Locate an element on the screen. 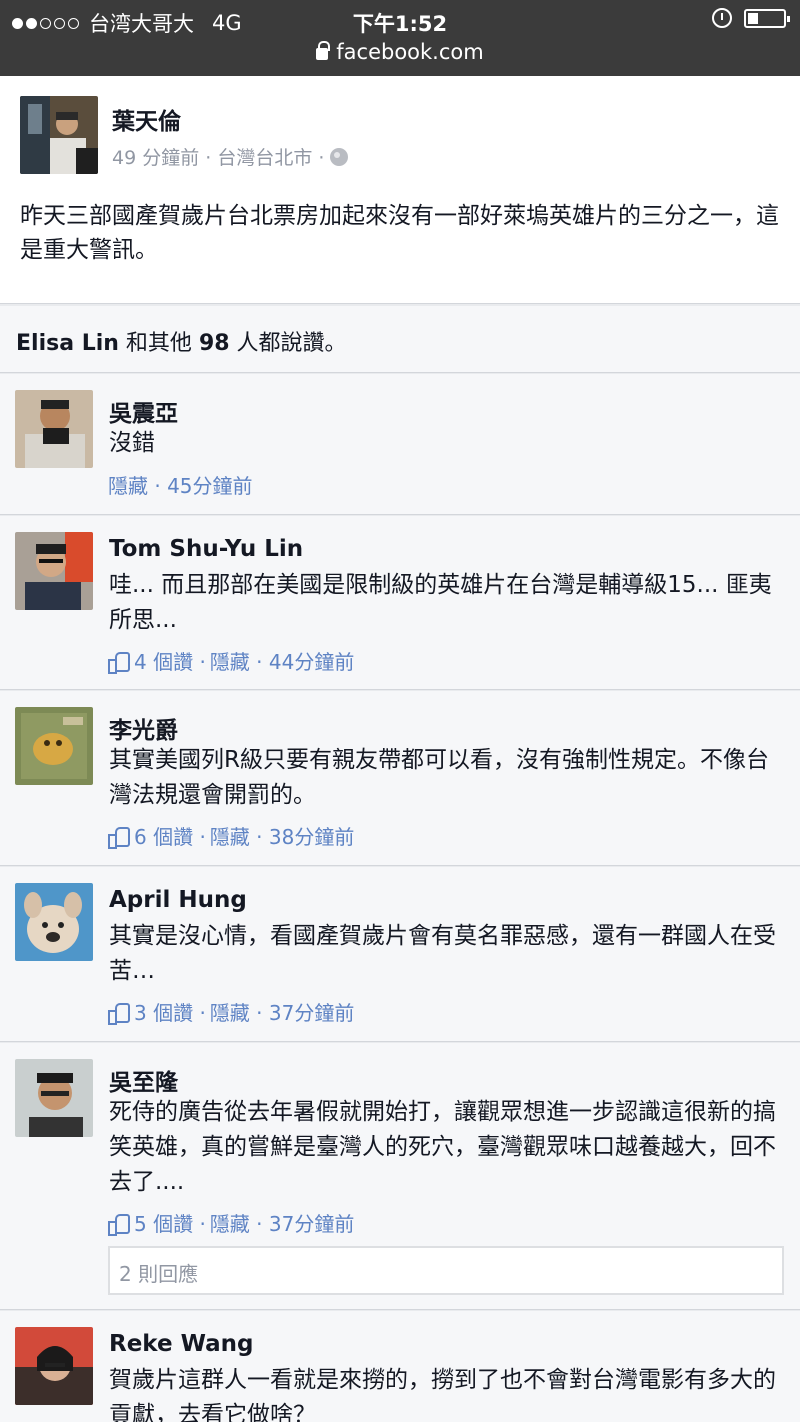 The height and width of the screenshot is (1422, 800). status-bar: 台湾大哥大 4G 下午1:52 facebook.com is located at coordinates (400, 38).